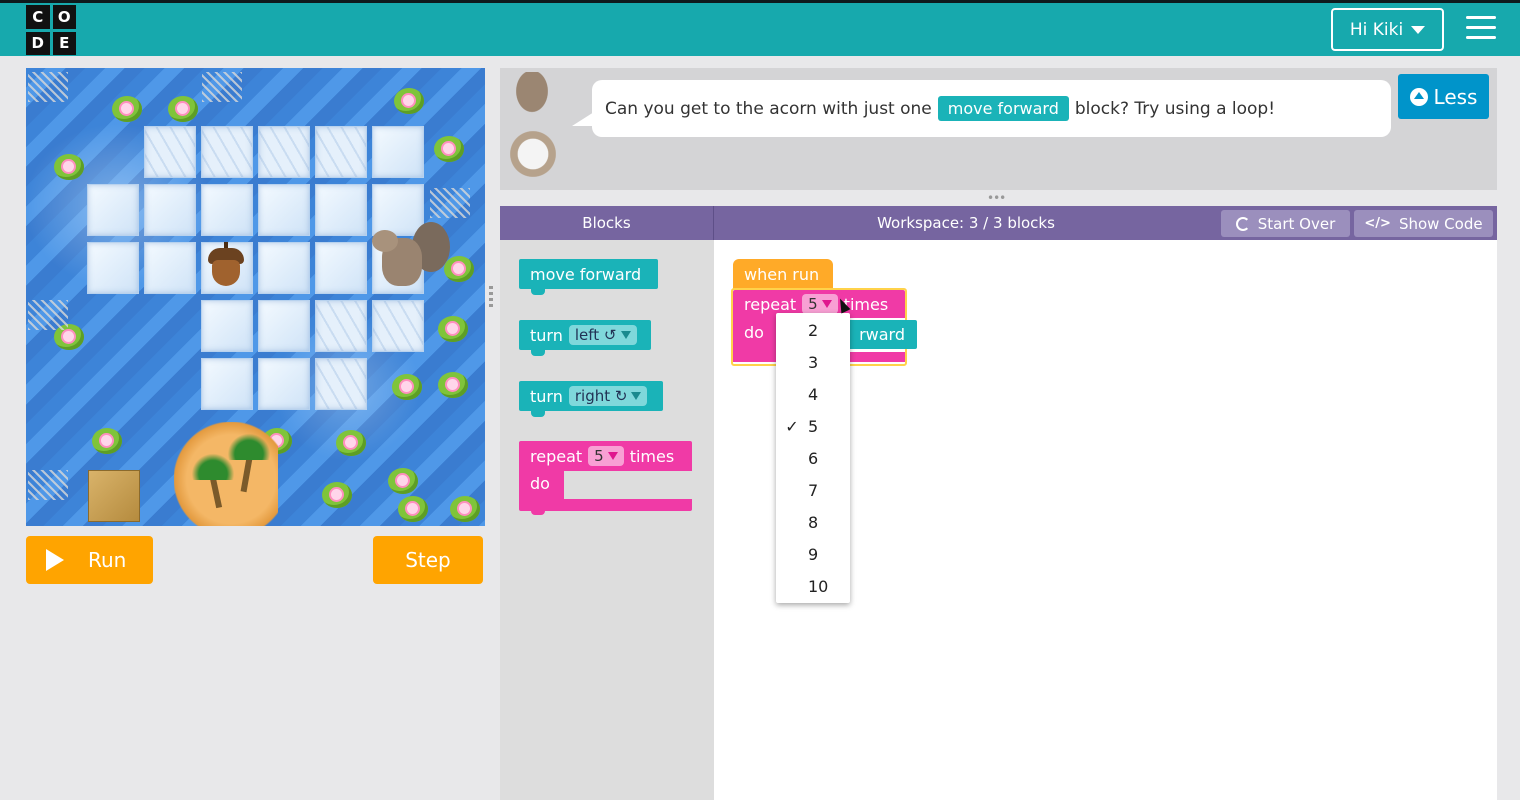  What do you see at coordinates (782, 274) in the screenshot?
I see `block-label: when run` at bounding box center [782, 274].